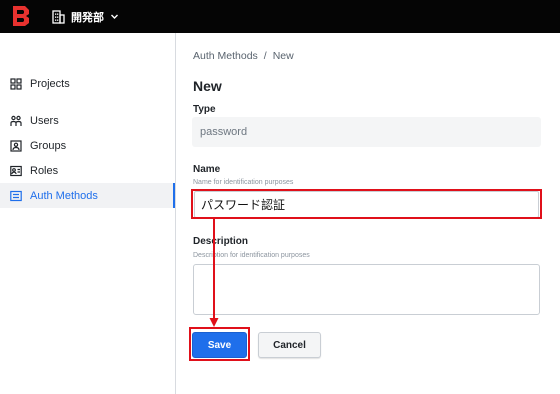  I want to click on sidebar-item-label: Roles, so click(44, 170).